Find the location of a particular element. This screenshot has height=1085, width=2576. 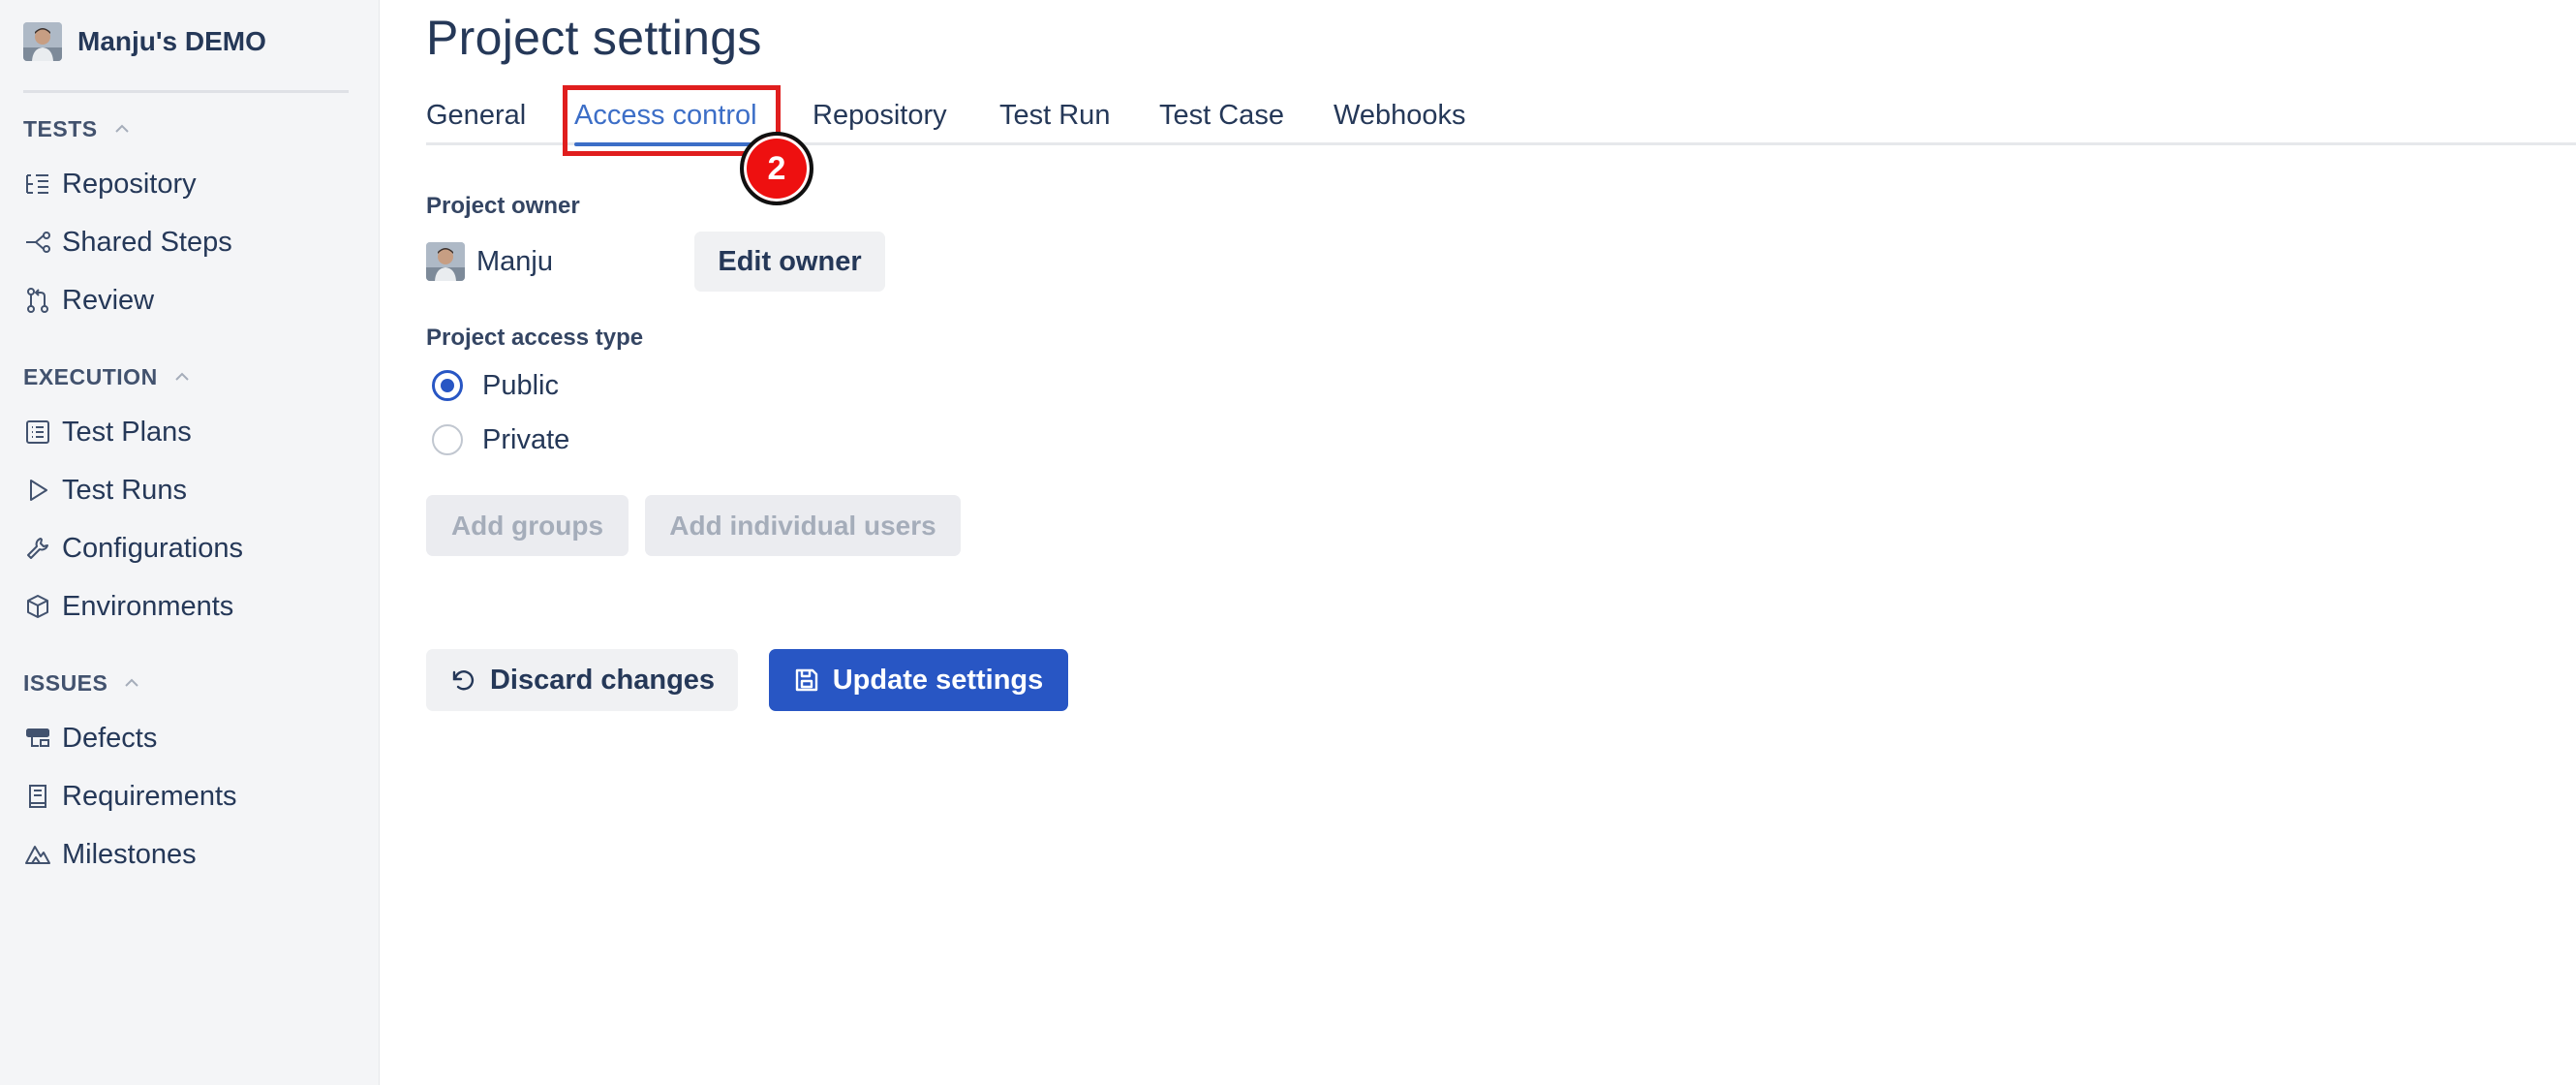

defects-icon is located at coordinates (37, 738).